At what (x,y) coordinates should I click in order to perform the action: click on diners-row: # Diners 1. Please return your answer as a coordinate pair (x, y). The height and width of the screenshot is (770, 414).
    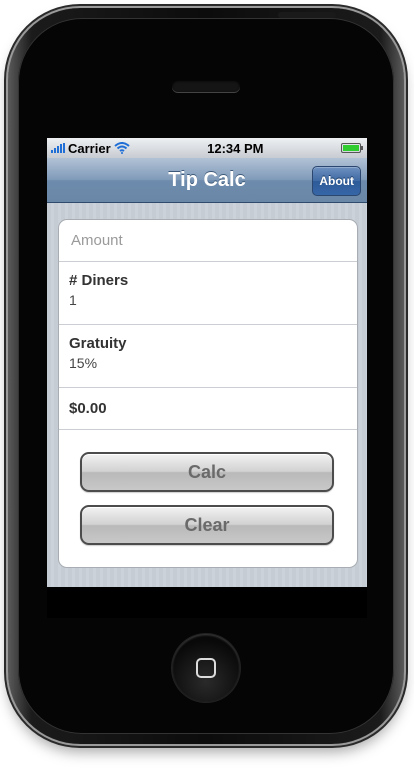
    Looking at the image, I should click on (208, 293).